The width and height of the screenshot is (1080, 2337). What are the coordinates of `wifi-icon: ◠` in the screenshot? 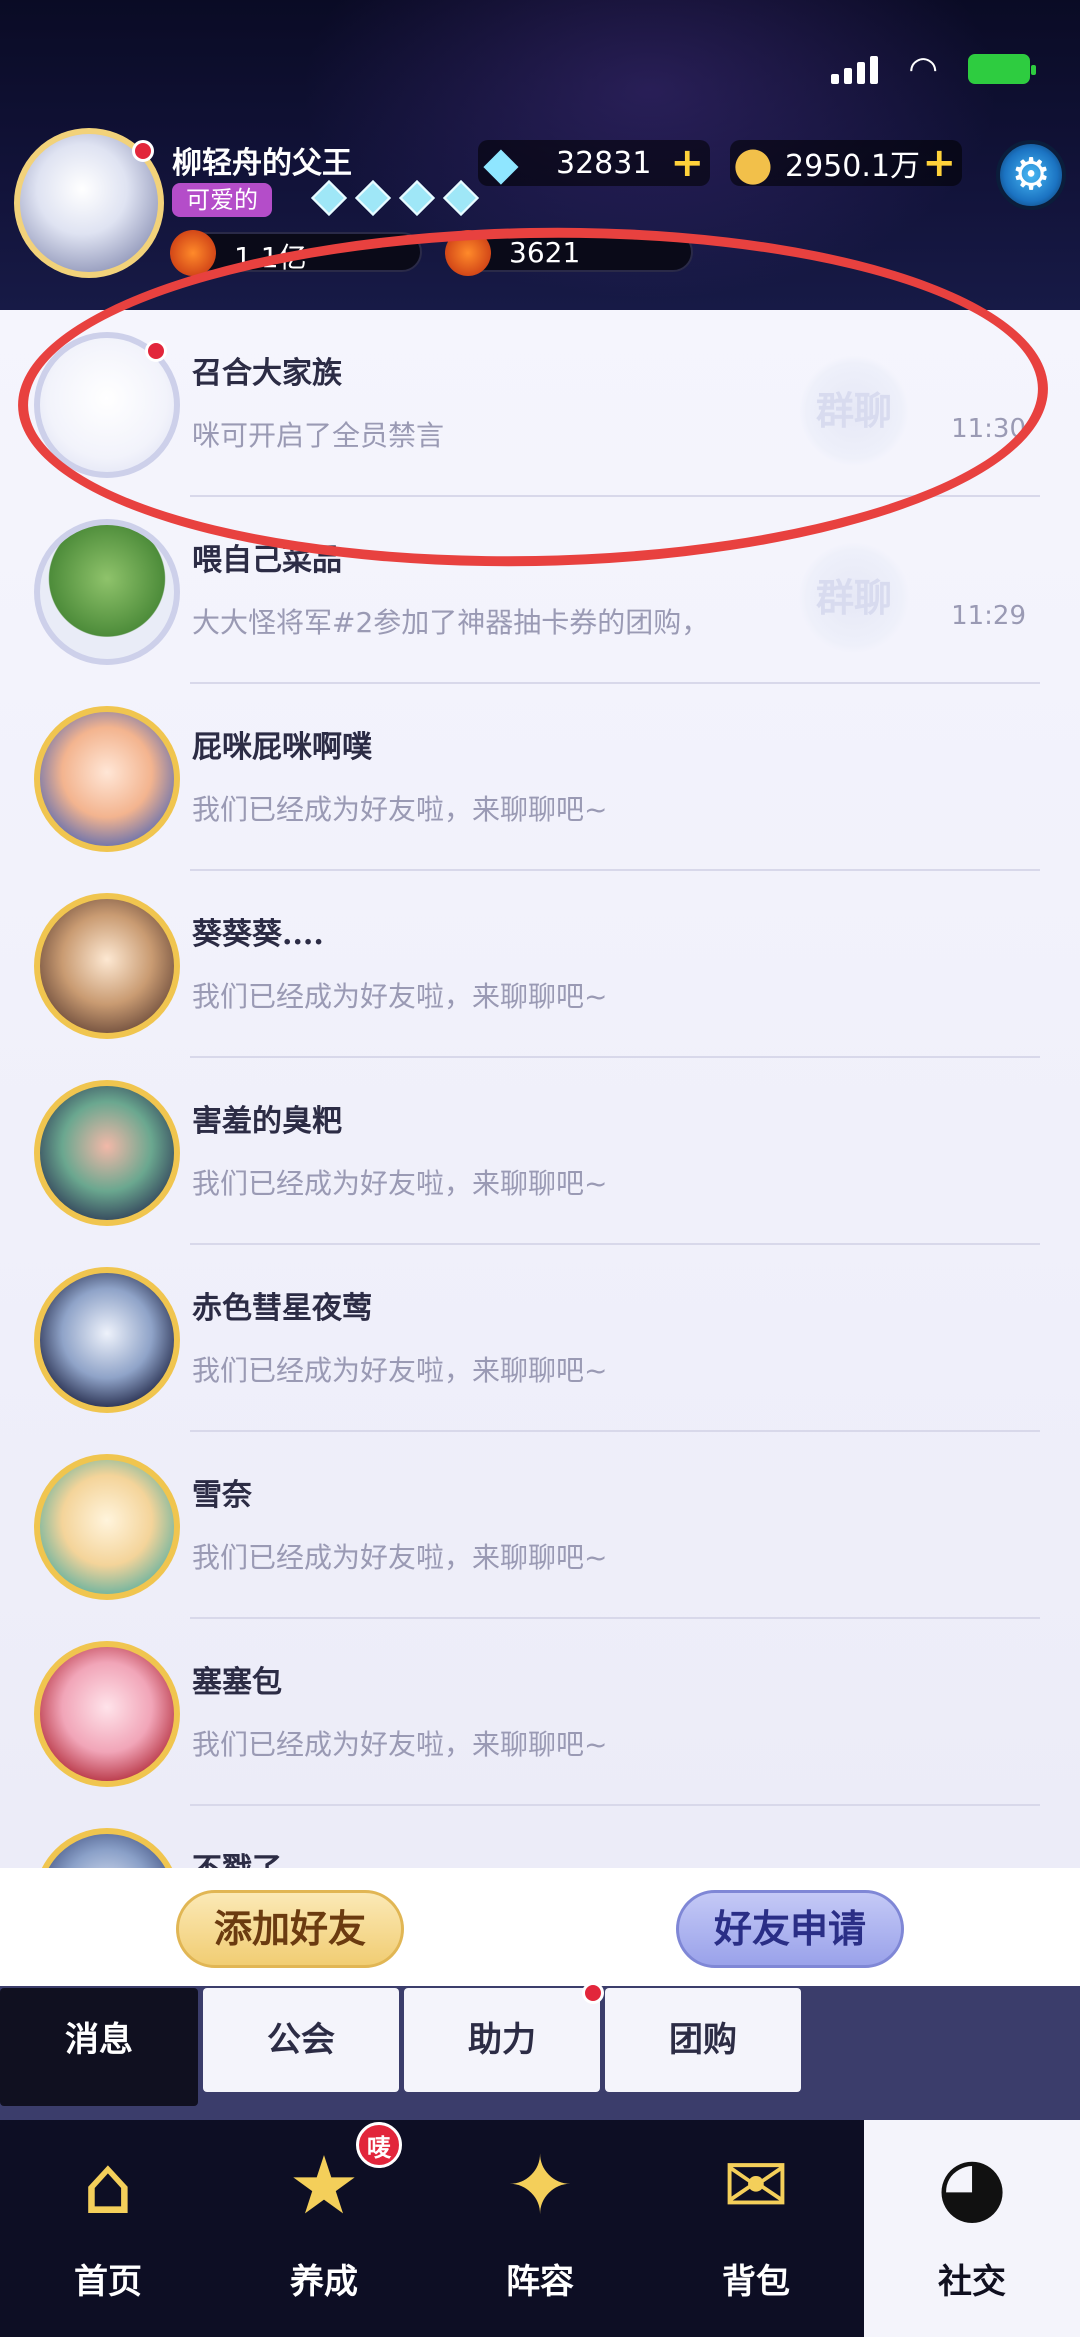 It's located at (923, 69).